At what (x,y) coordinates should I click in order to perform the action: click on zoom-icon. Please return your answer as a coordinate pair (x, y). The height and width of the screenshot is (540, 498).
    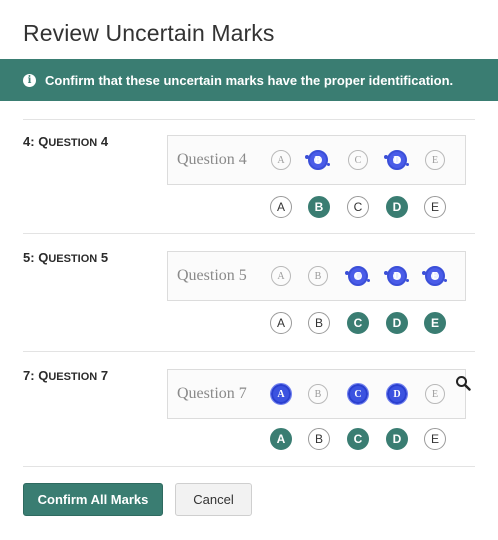
    Looking at the image, I should click on (463, 383).